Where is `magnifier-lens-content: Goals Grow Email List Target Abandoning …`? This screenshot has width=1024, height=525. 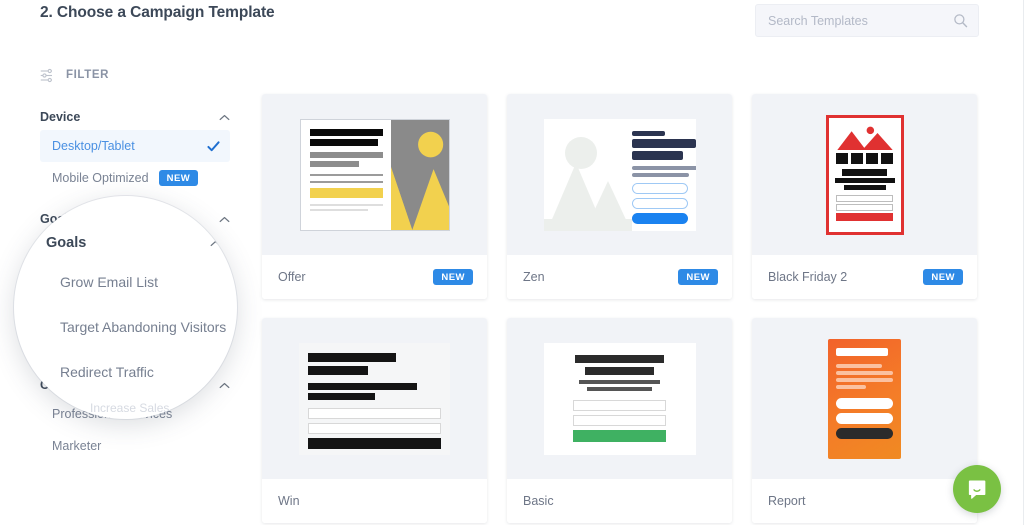 magnifier-lens-content: Goals Grow Email List Target Abandoning … is located at coordinates (125, 307).